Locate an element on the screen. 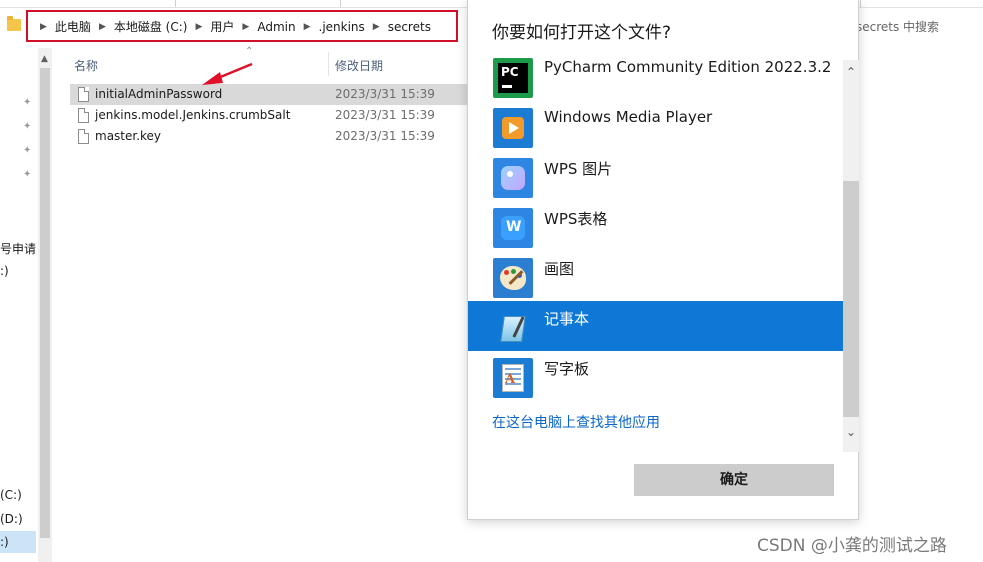 The width and height of the screenshot is (983, 562). app-item-wps-spreadsheet: W WPS表格 is located at coordinates (655, 226).